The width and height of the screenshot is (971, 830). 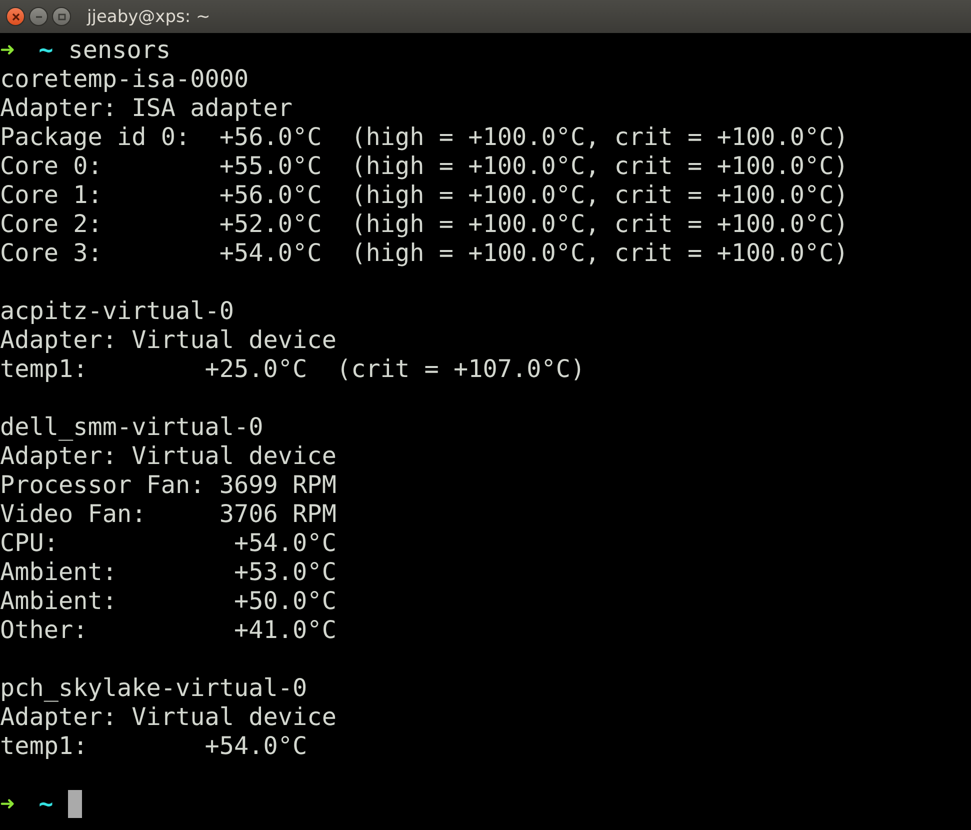 I want to click on maximize-button, so click(x=61, y=16).